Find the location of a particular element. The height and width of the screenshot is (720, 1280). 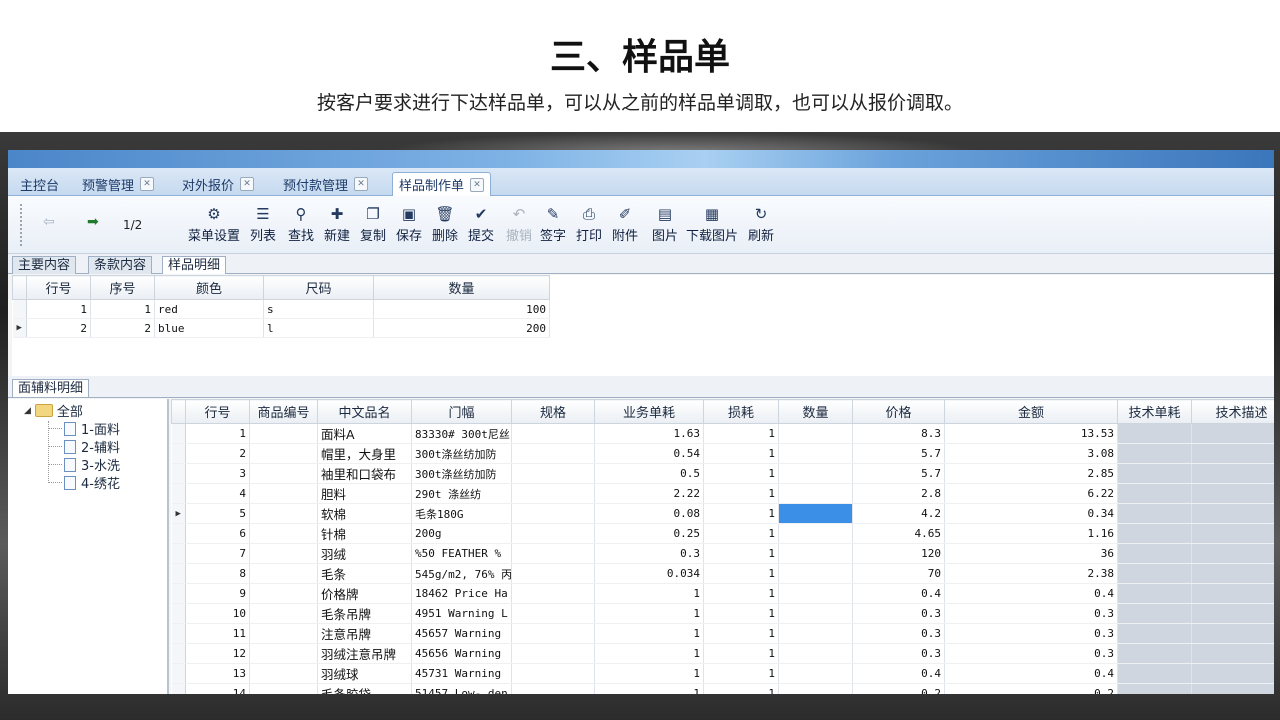

table-cell: 14 is located at coordinates (217, 688).